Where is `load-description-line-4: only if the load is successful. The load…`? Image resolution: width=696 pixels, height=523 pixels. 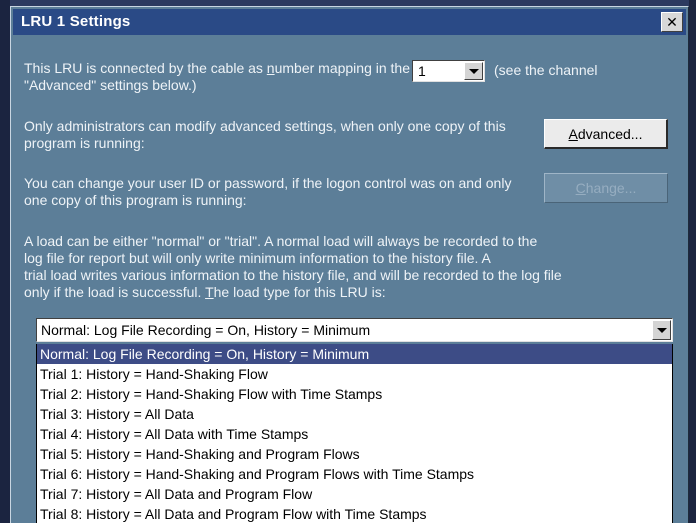 load-description-line-4: only if the load is successful. The load… is located at coordinates (349, 292).